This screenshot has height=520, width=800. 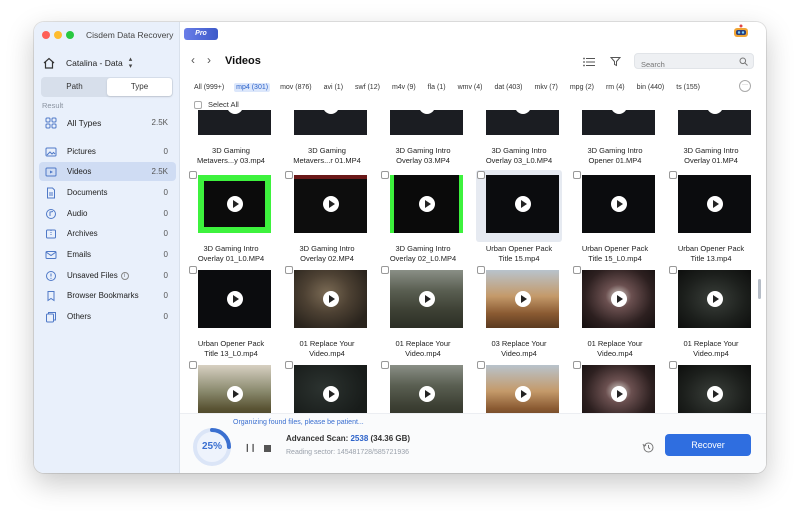 I want to click on list-view-icon, so click(x=589, y=62).